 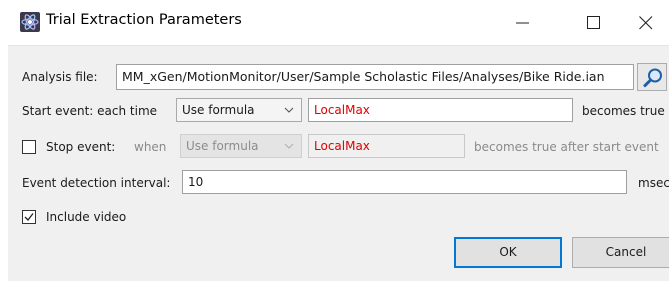 I want to click on start-event-formula-value: LocalMax, so click(x=342, y=110).